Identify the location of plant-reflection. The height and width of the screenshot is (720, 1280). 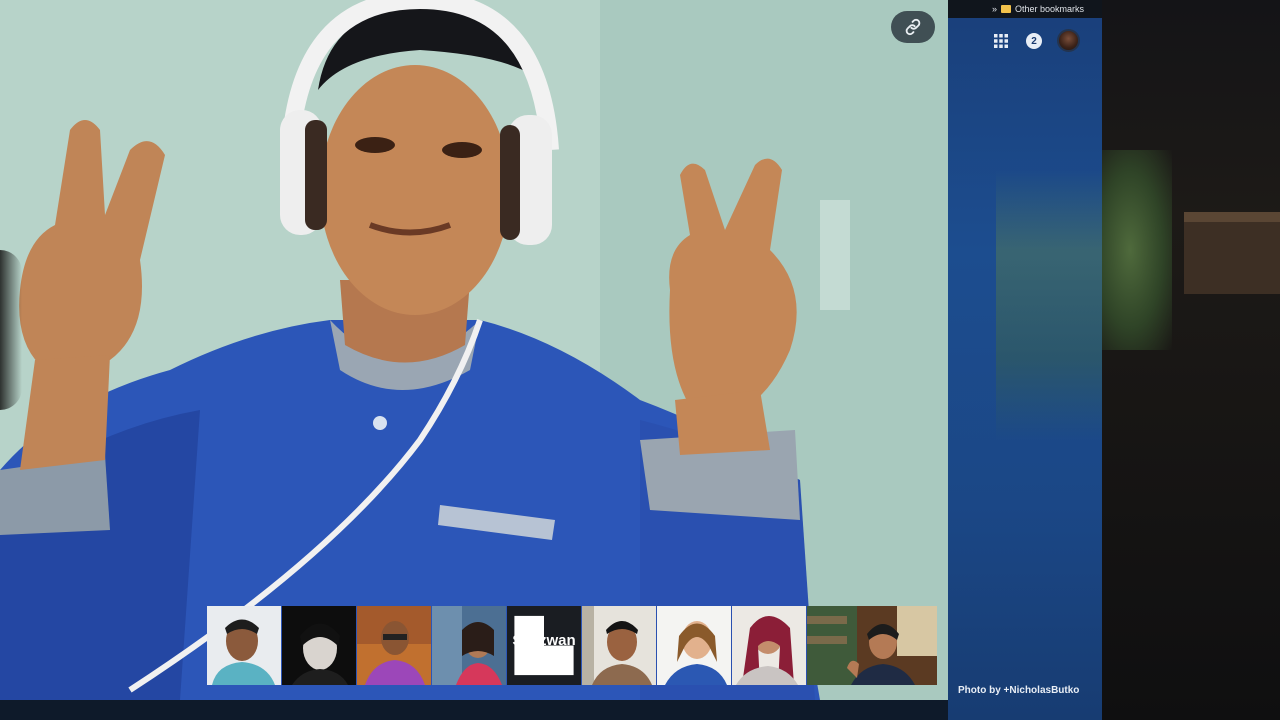
(1137, 250).